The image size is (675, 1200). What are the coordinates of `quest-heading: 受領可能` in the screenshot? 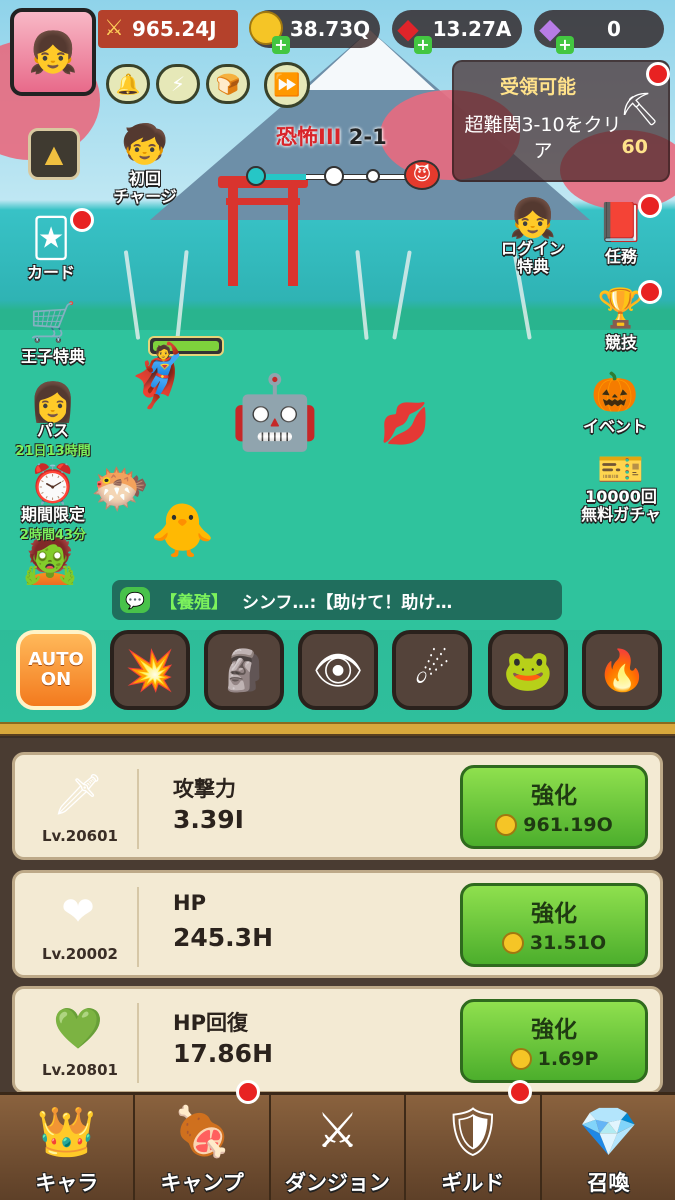 It's located at (537, 87).